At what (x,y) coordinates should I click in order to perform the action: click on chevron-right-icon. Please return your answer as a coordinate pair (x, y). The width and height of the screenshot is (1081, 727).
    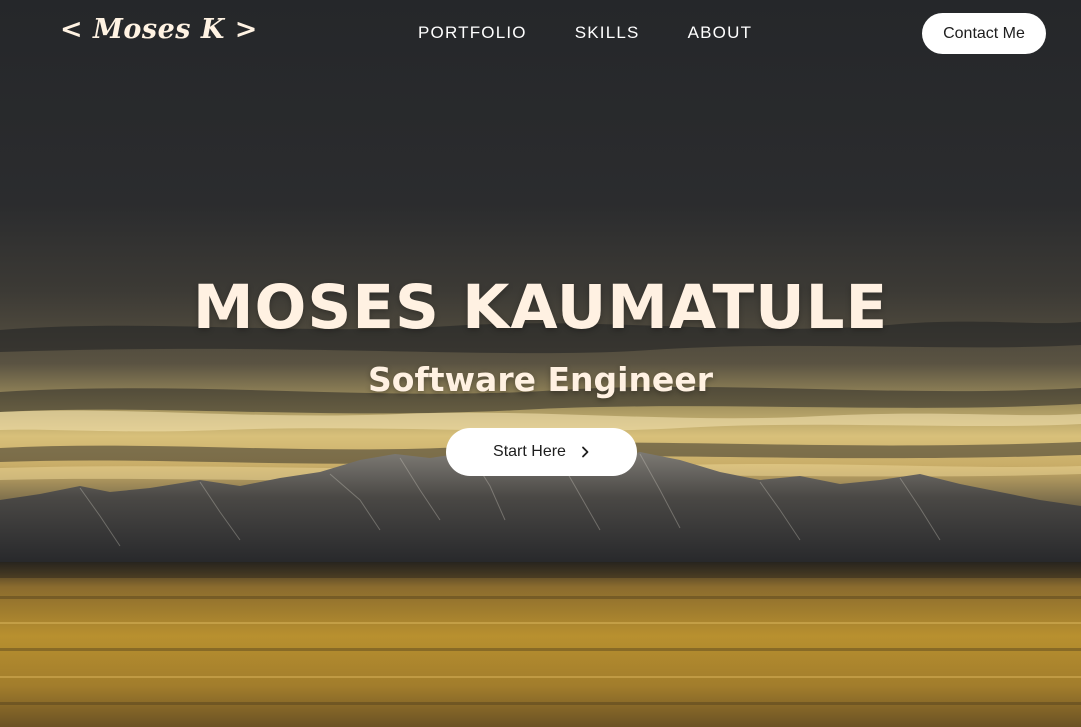
    Looking at the image, I should click on (585, 452).